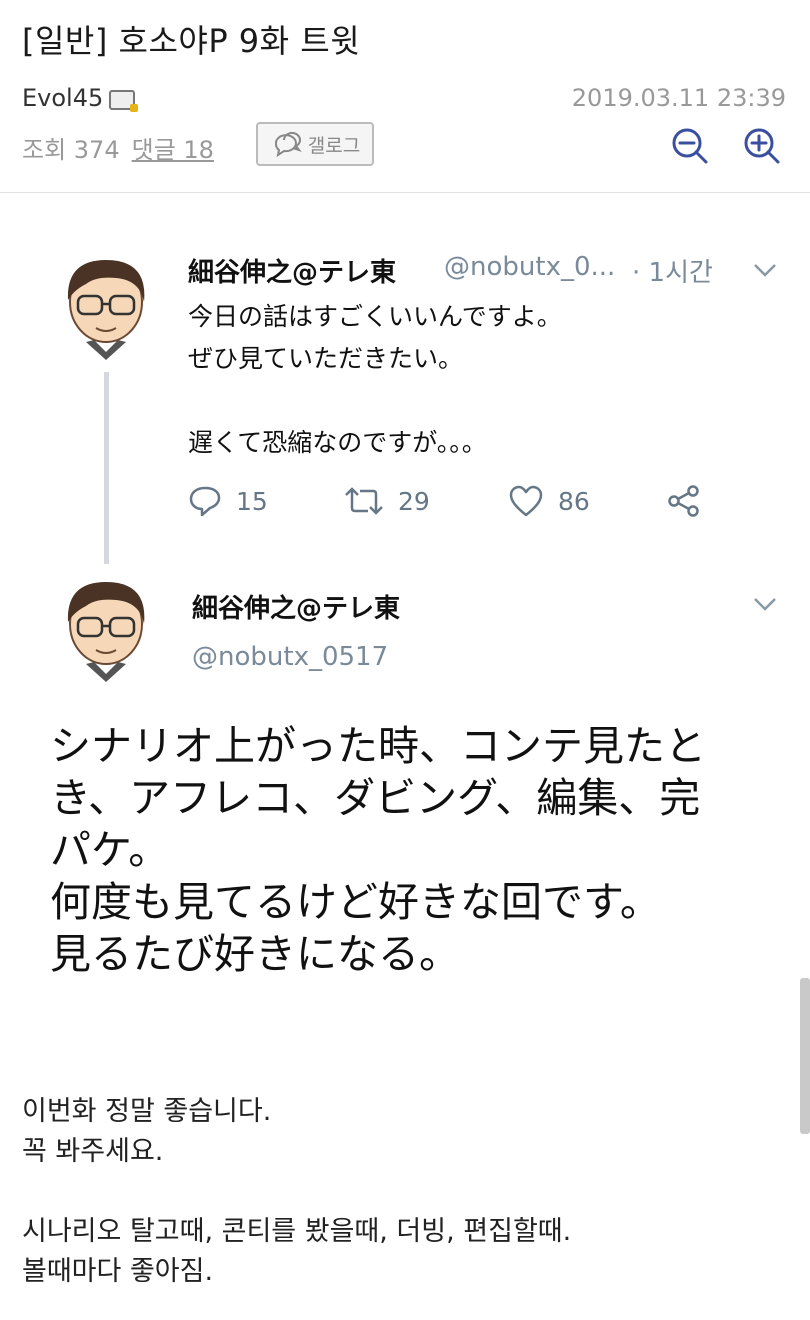 The width and height of the screenshot is (810, 1320). Describe the element at coordinates (375, 316) in the screenshot. I see `tweet-line: 今日の話はすごくいいんですよ。` at that location.